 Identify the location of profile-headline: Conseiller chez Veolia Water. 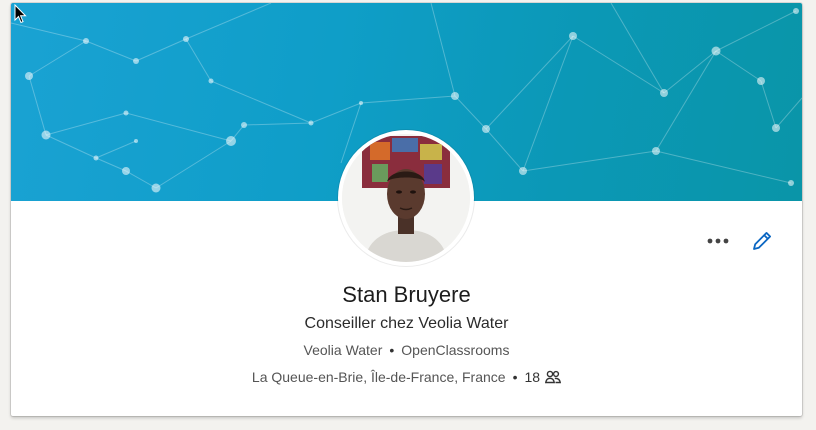
(406, 323).